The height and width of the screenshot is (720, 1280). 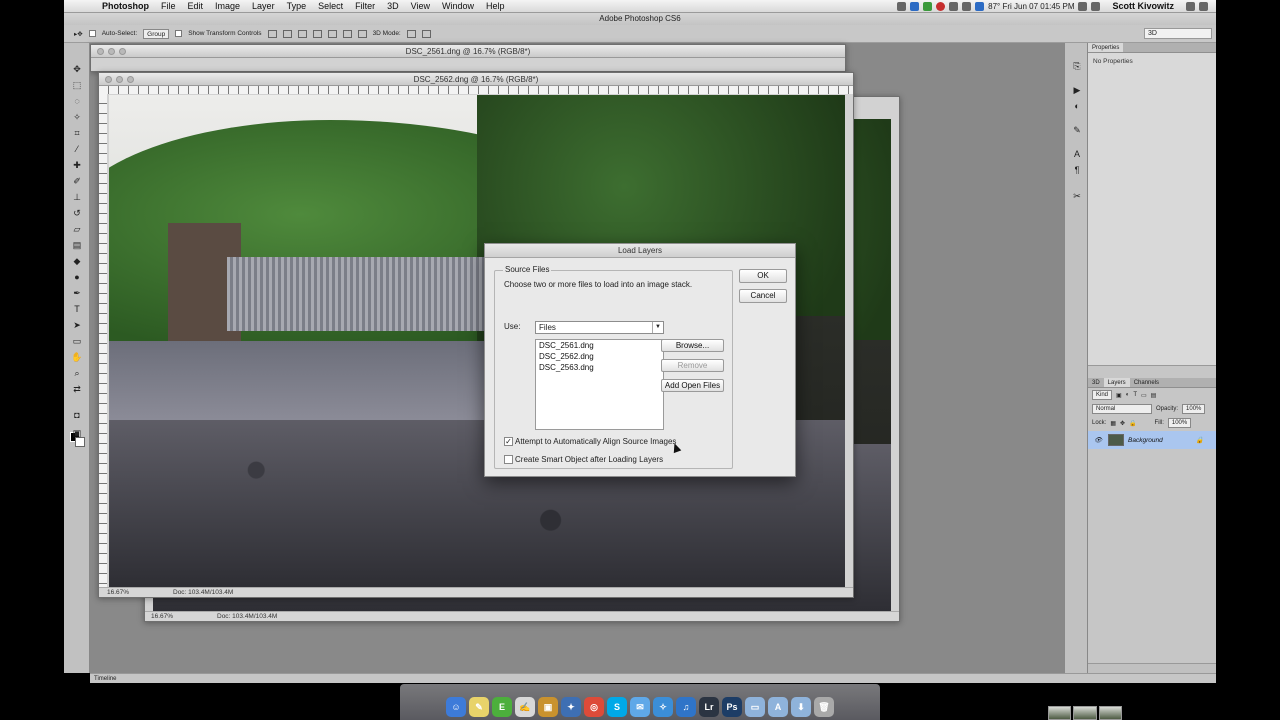 I want to click on adjustments-panel-icon: ◐, so click(x=1077, y=106).